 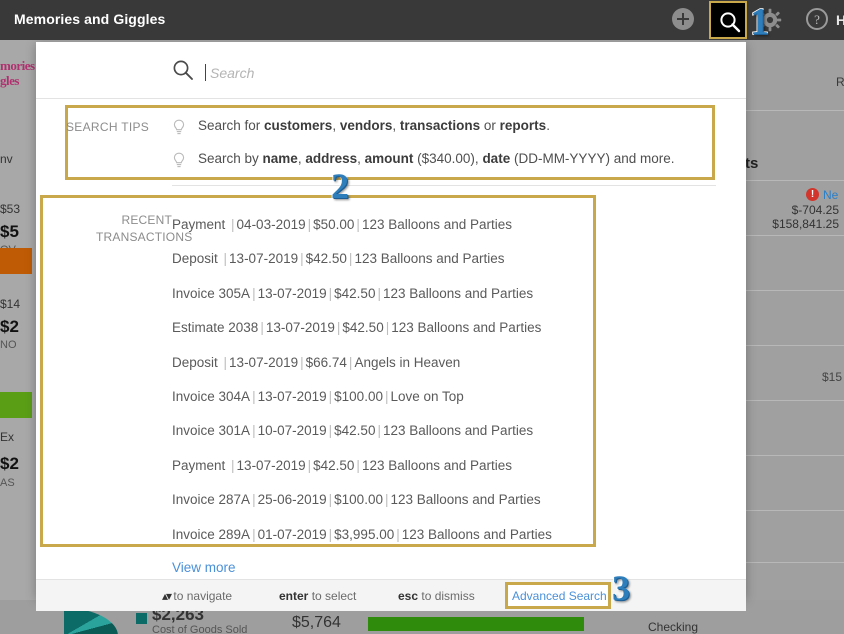 What do you see at coordinates (358, 396) in the screenshot?
I see `transaction-amount: $100.00` at bounding box center [358, 396].